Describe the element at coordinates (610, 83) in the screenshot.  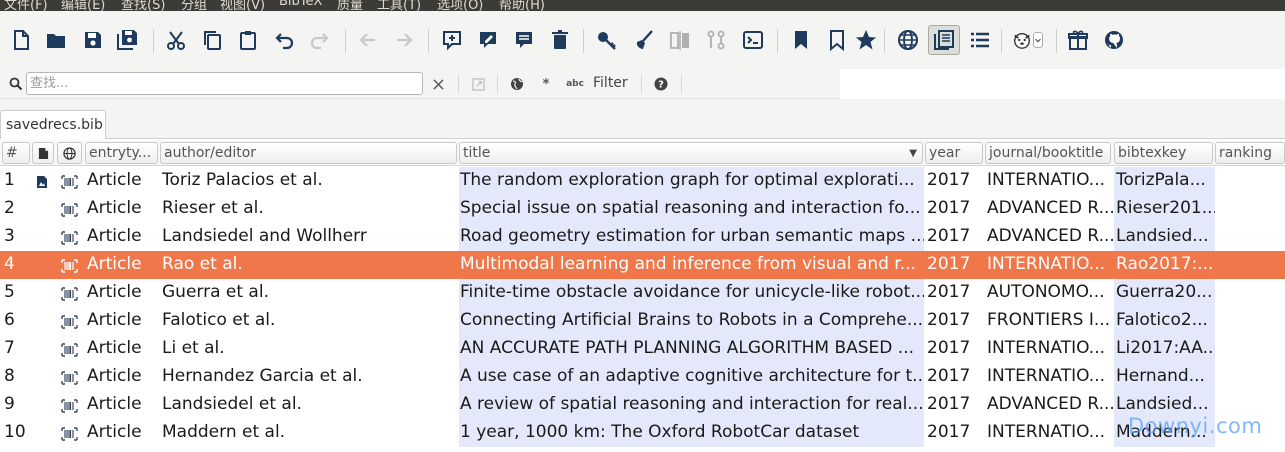
I see `filter-toggle: Filter` at that location.